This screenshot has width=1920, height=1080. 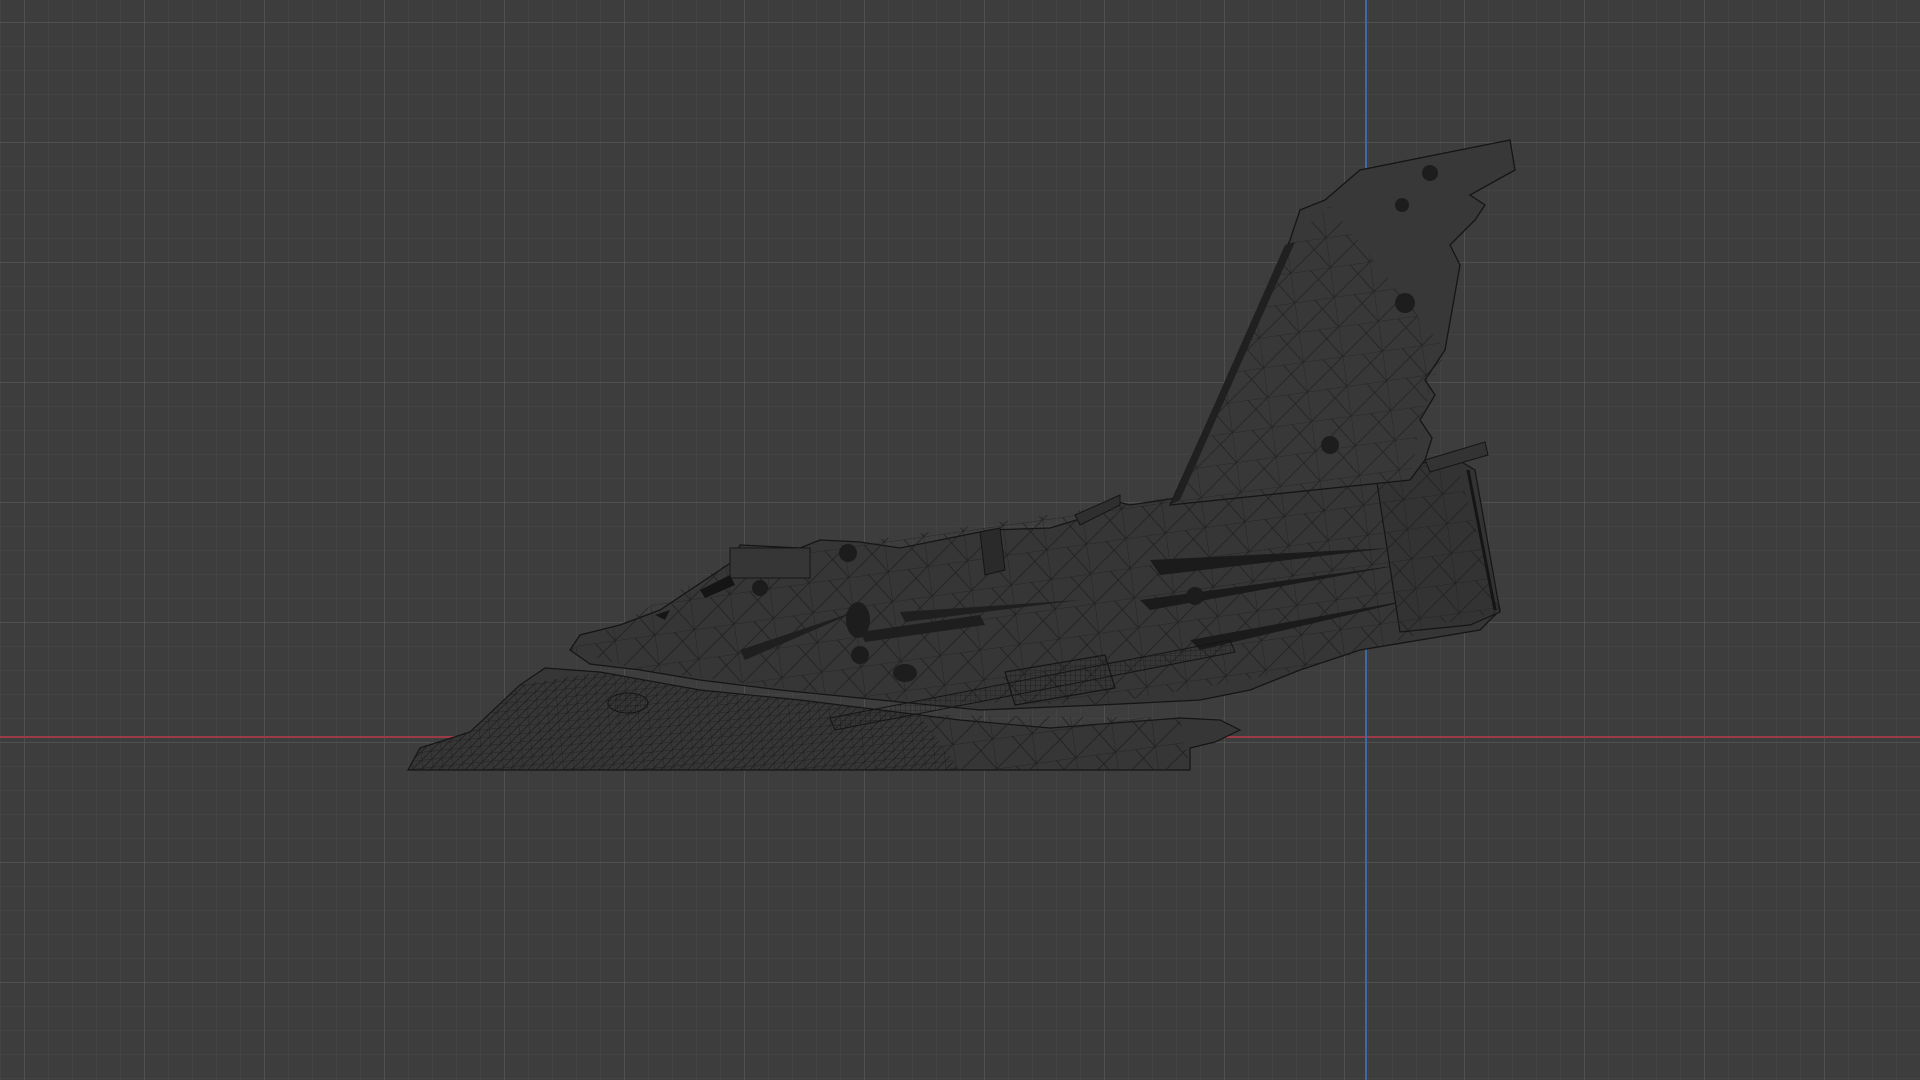 I want to click on main-body, so click(x=1035, y=595).